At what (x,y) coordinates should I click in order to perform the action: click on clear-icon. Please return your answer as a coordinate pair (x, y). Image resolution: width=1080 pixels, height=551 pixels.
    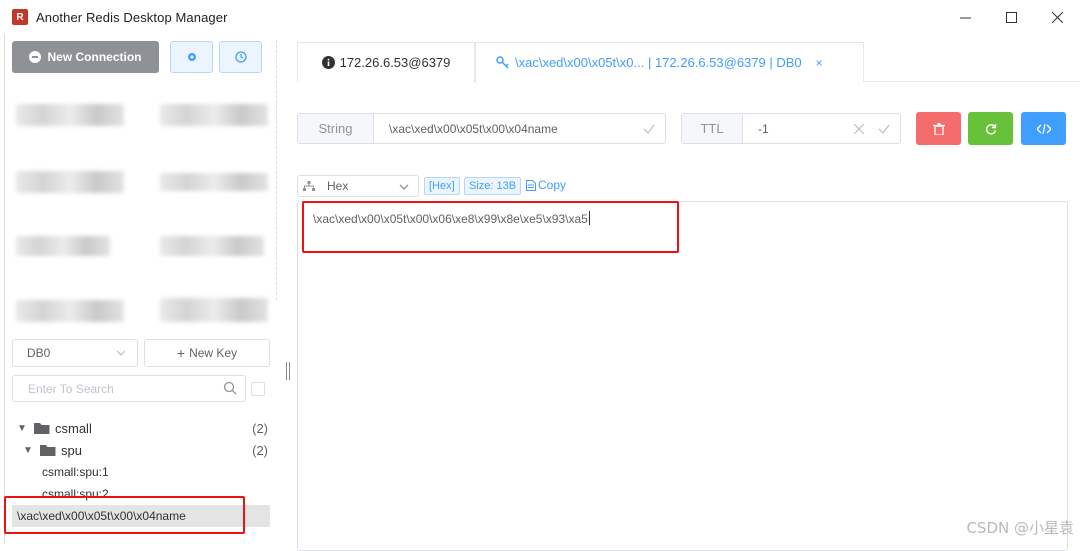
    Looking at the image, I should click on (859, 128).